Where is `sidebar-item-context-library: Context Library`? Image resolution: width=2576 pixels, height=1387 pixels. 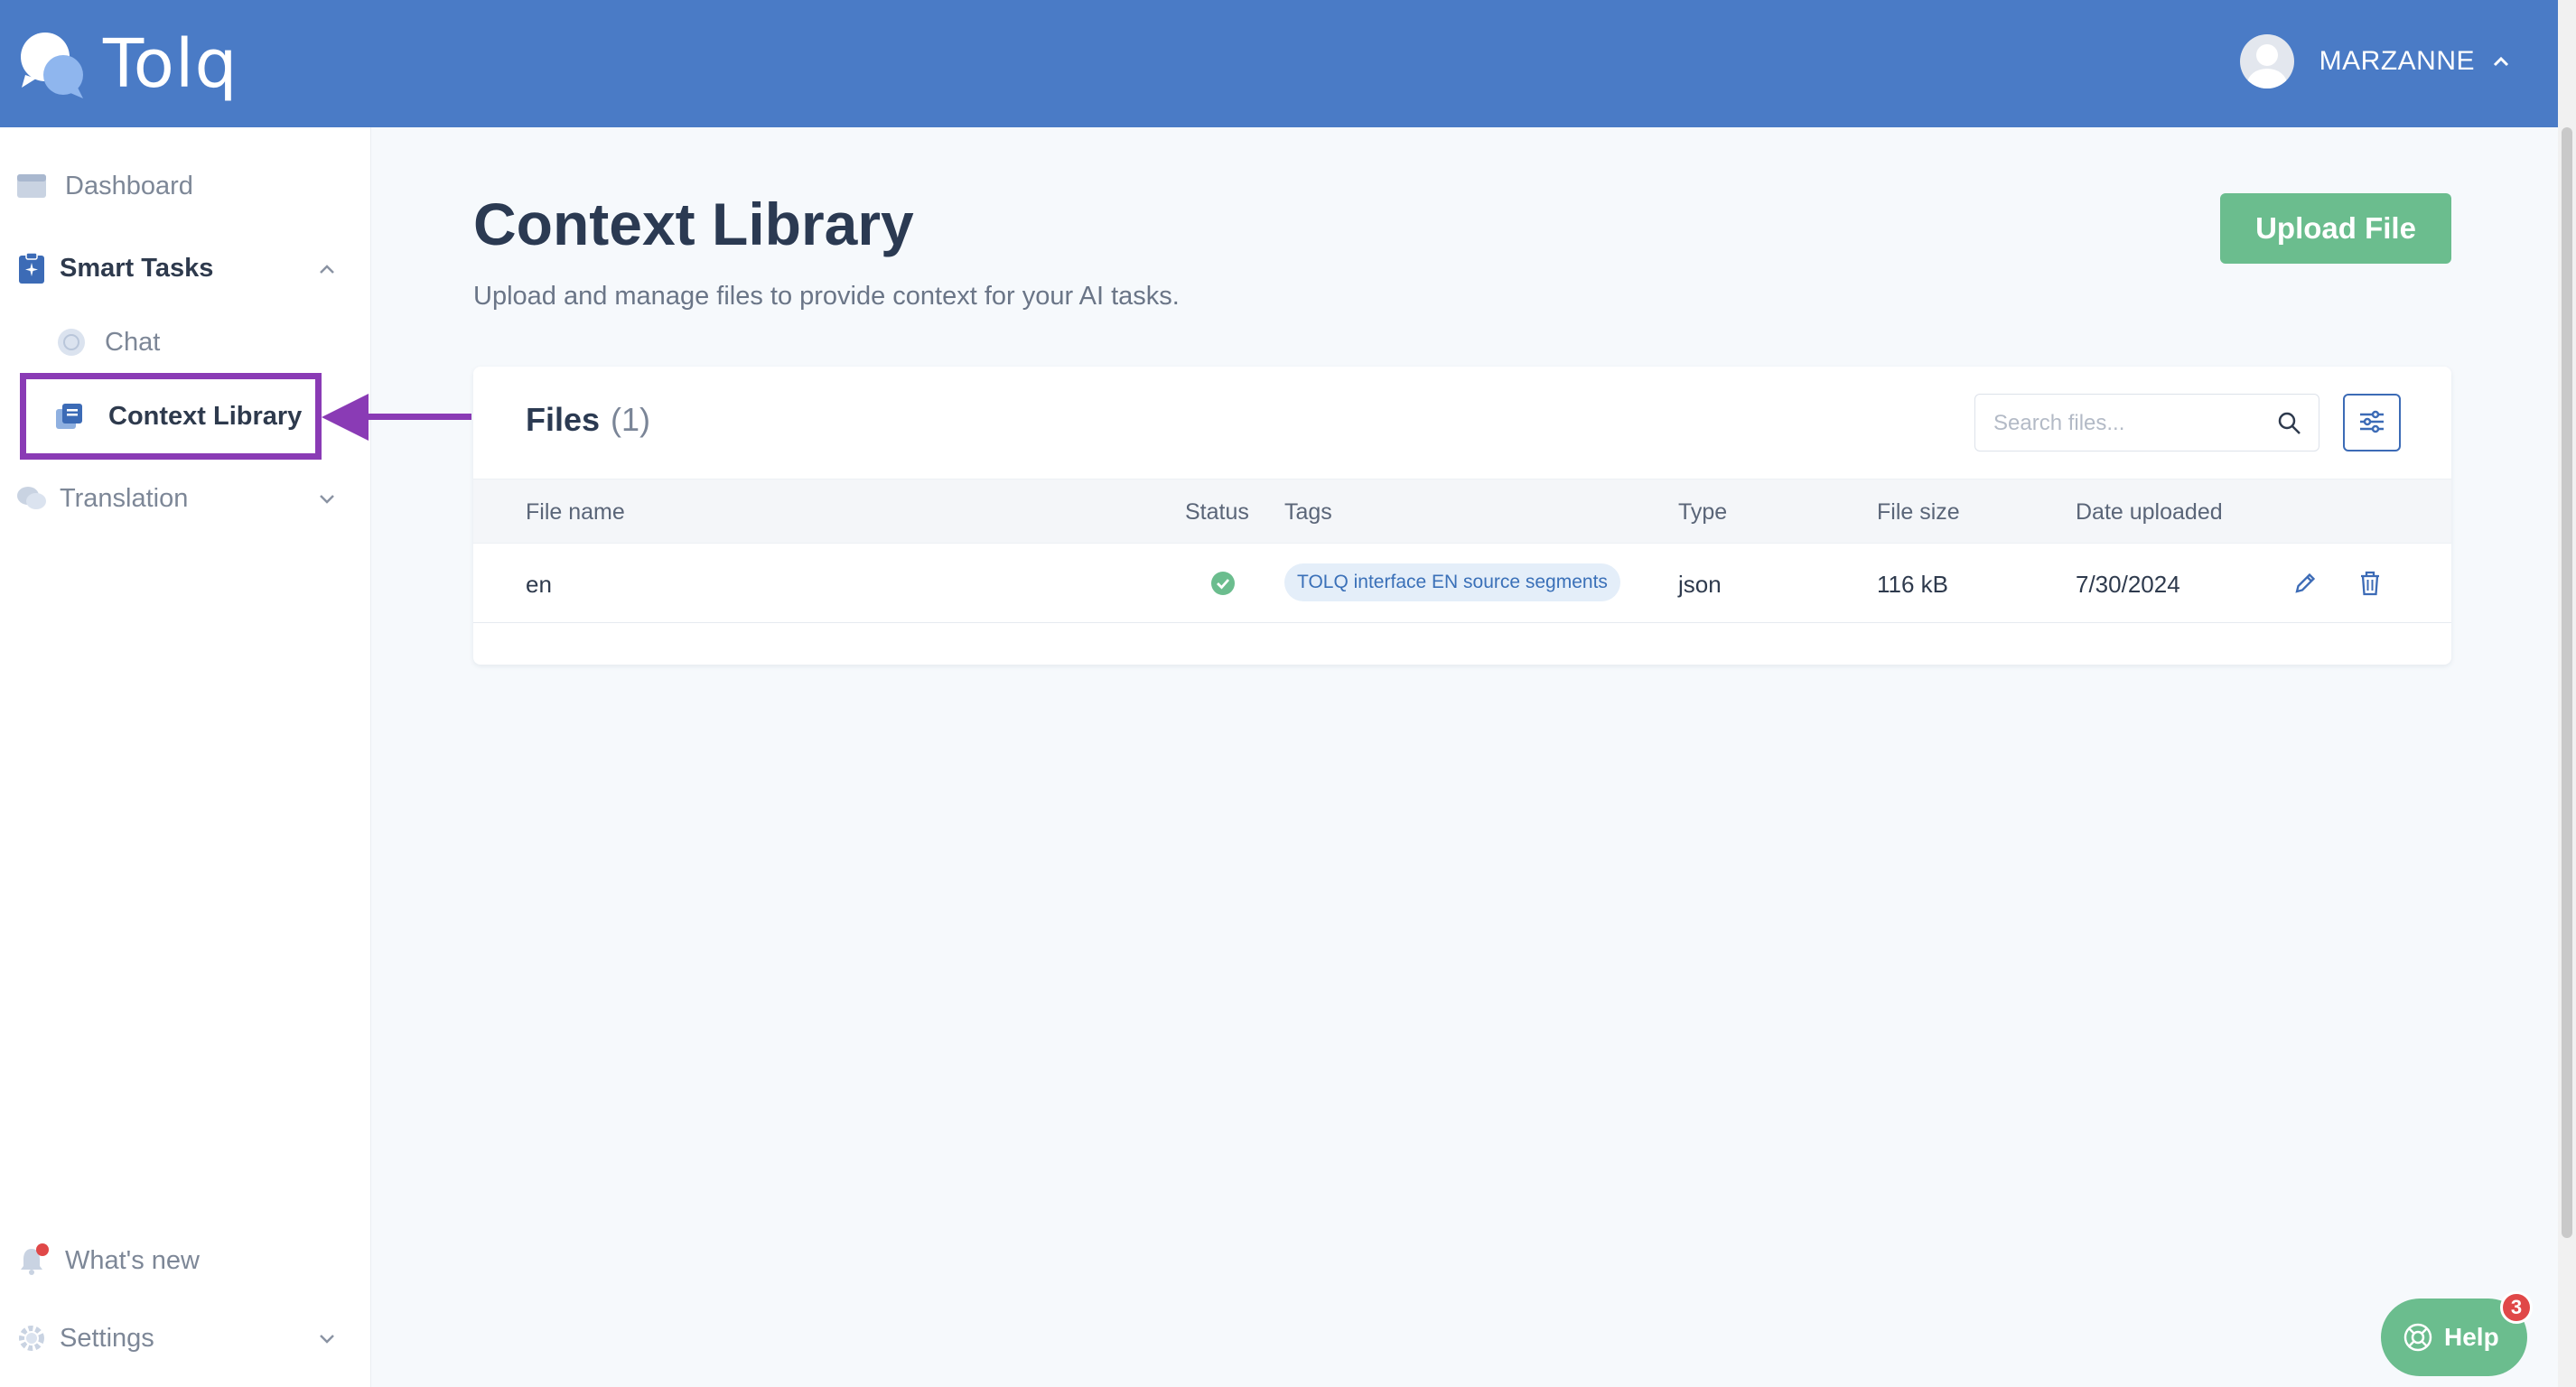 sidebar-item-context-library: Context Library is located at coordinates (169, 416).